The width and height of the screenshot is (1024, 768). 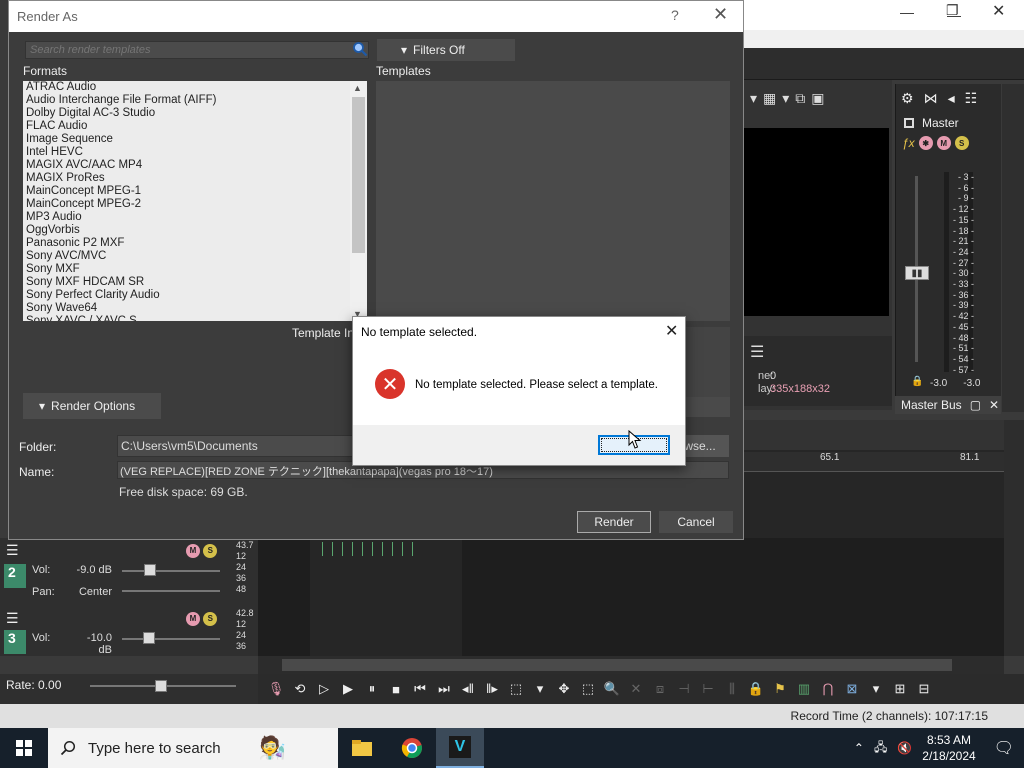 I want to click on format-item: MAGIX AVC/AAC MP4, so click(x=196, y=165).